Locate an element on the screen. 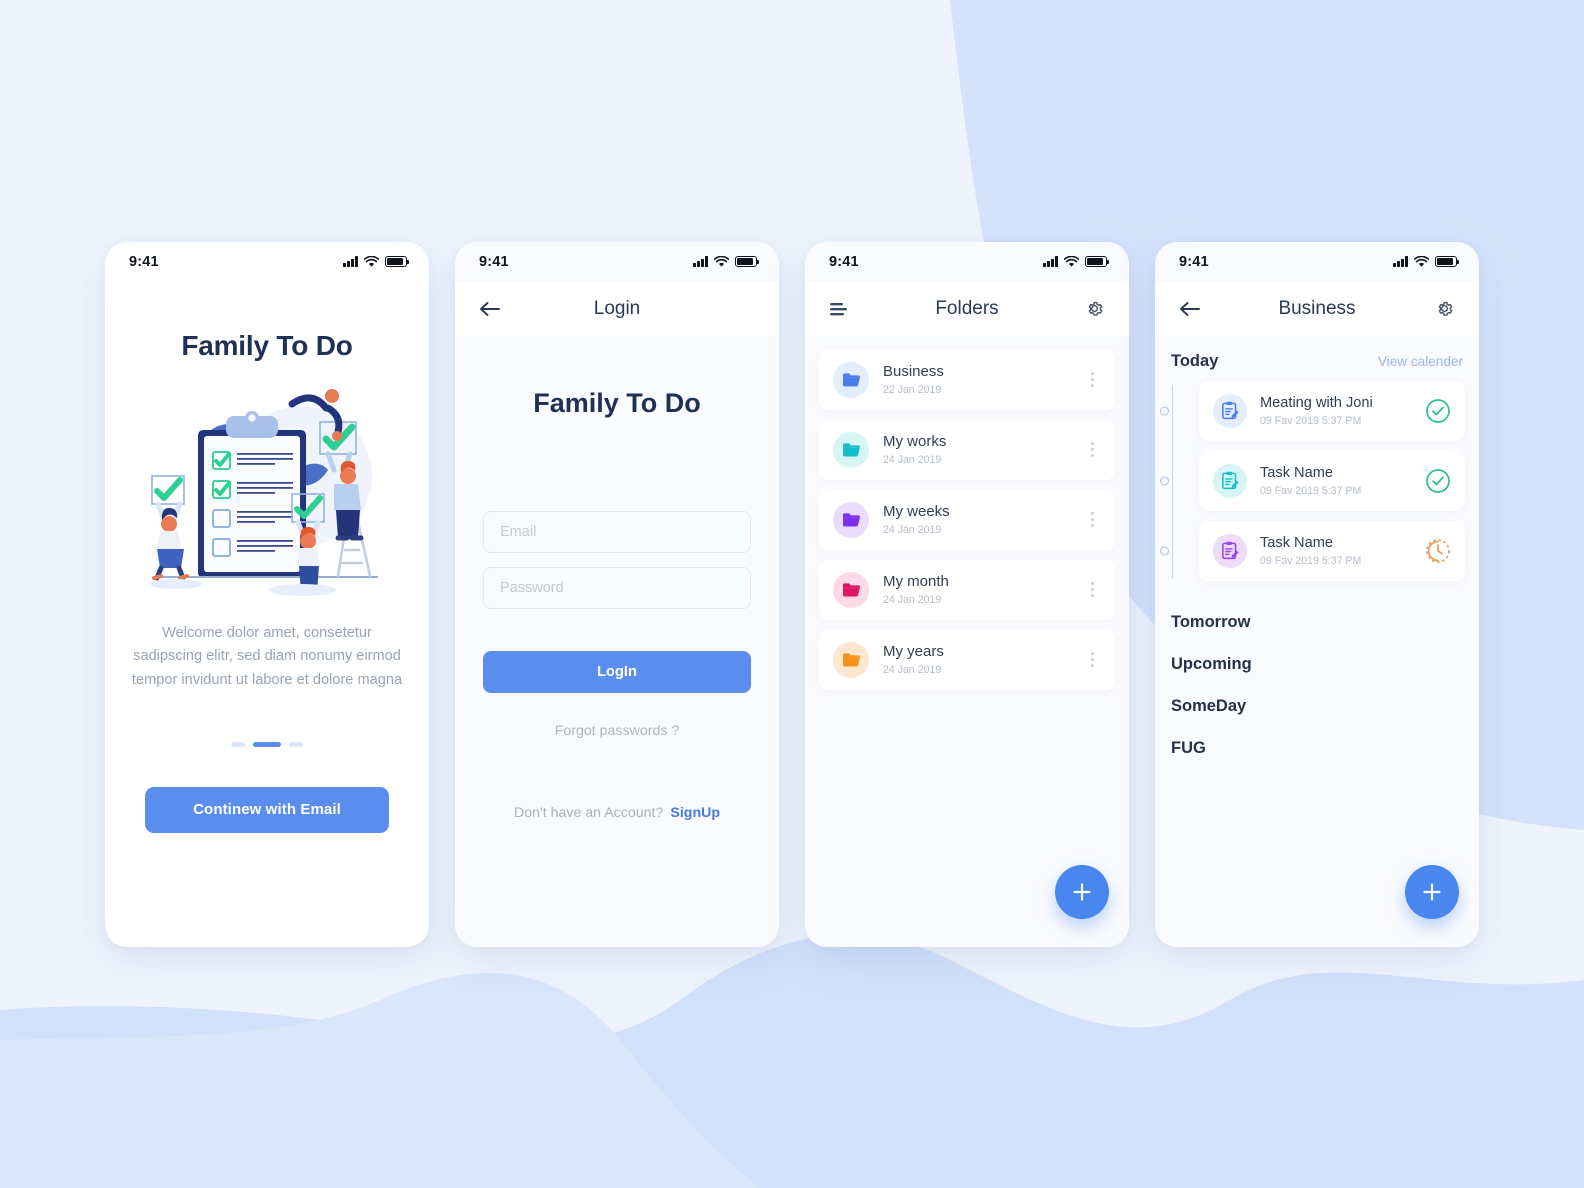 The width and height of the screenshot is (1584, 1188). clipboard-edit-icon is located at coordinates (1230, 550).